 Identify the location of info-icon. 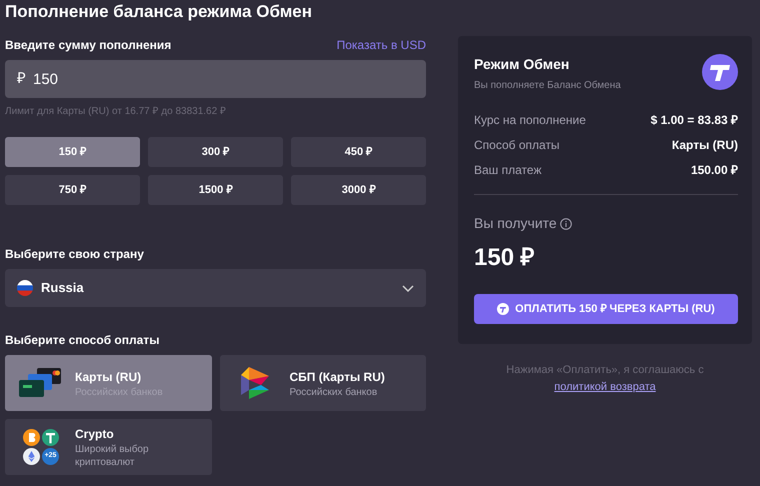
(566, 224).